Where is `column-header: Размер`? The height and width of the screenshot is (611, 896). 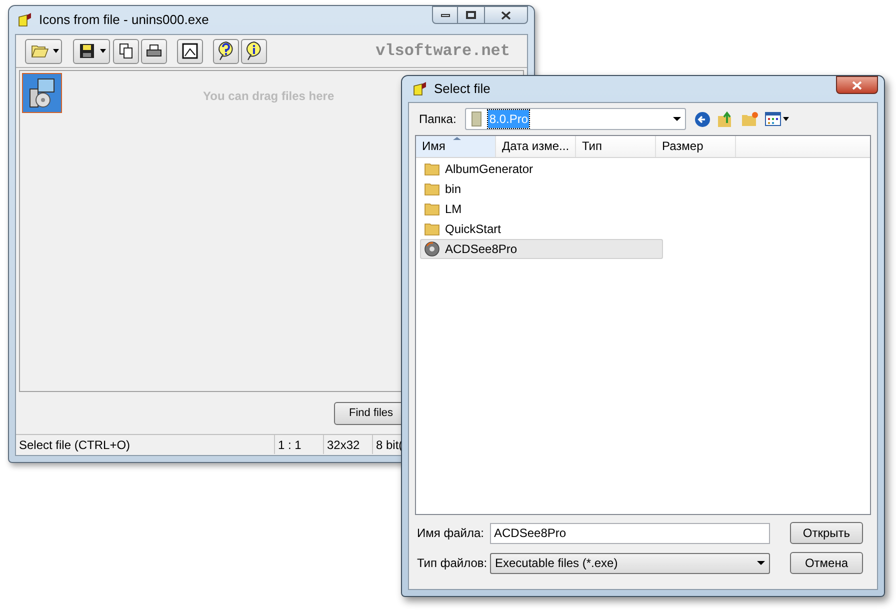
column-header: Размер is located at coordinates (696, 146).